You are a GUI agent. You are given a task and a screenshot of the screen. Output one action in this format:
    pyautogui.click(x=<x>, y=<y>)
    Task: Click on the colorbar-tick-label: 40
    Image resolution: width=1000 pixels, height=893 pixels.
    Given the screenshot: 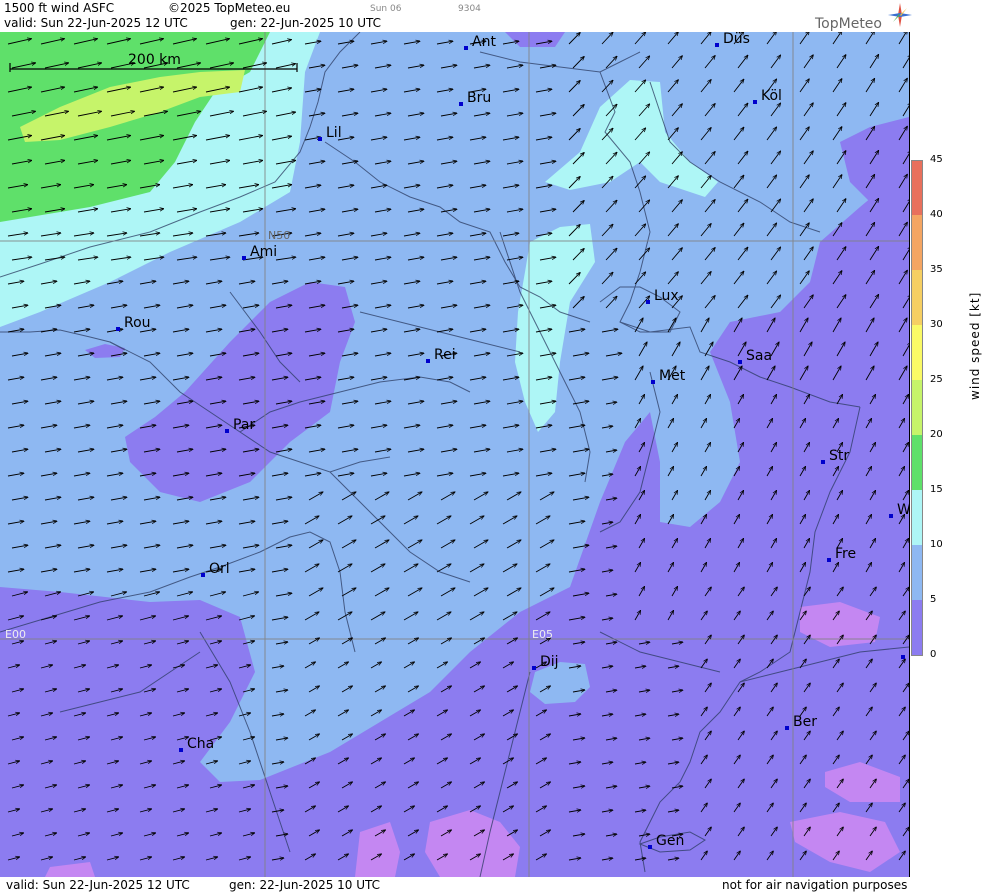 What is the action you would take?
    pyautogui.click(x=936, y=214)
    